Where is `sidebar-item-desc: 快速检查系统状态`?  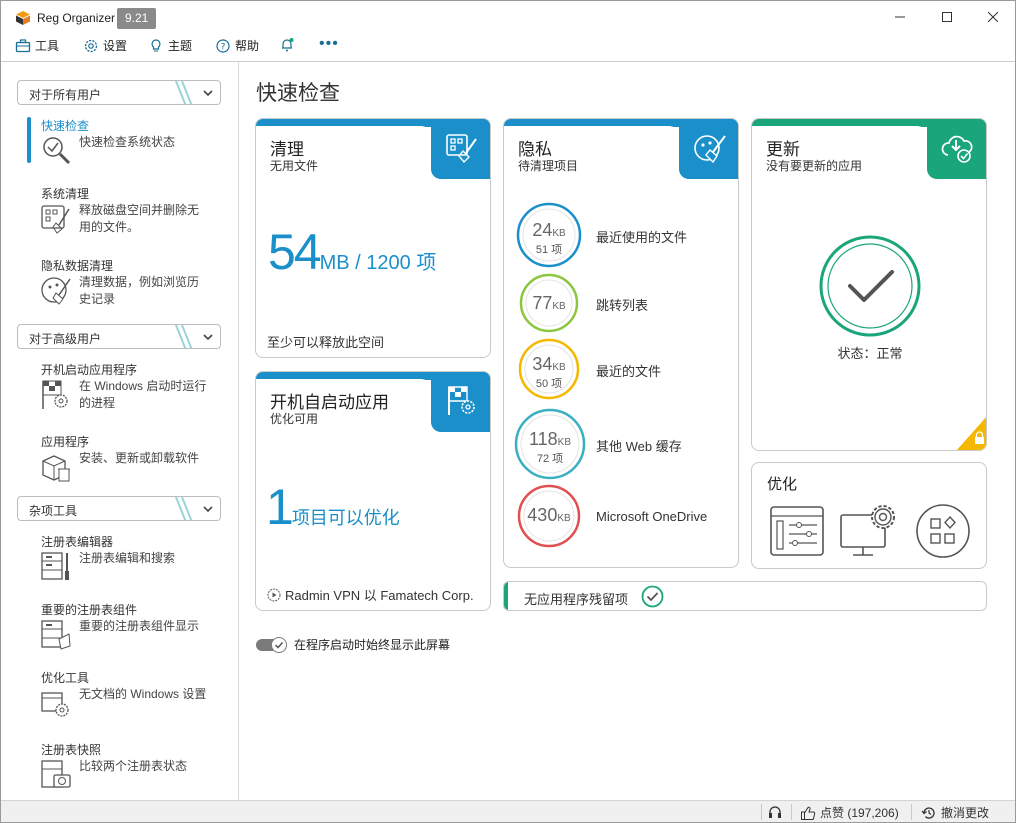
sidebar-item-desc: 快速检查系统状态 is located at coordinates (127, 142).